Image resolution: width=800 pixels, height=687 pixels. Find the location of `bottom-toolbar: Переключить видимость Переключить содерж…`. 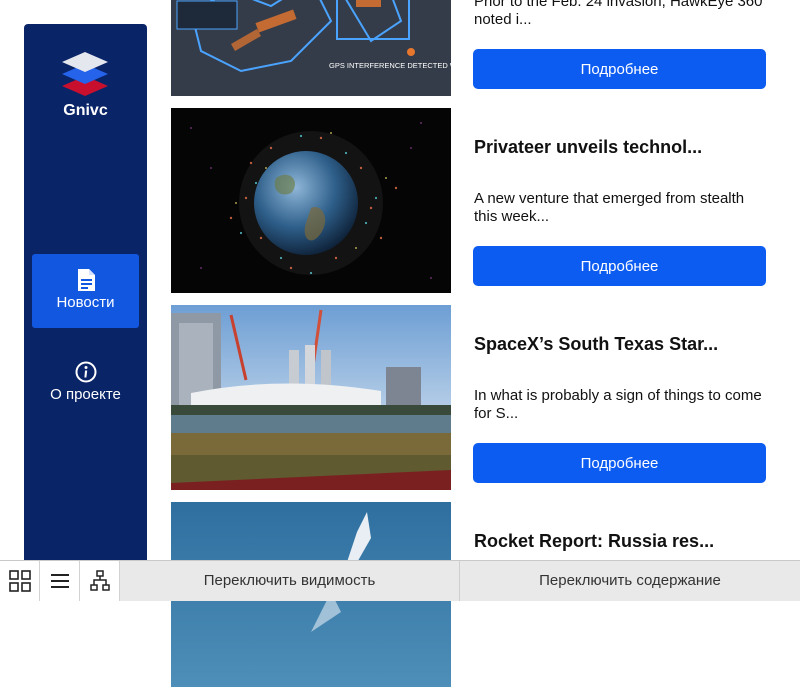

bottom-toolbar: Переключить видимость Переключить содерж… is located at coordinates (400, 580).